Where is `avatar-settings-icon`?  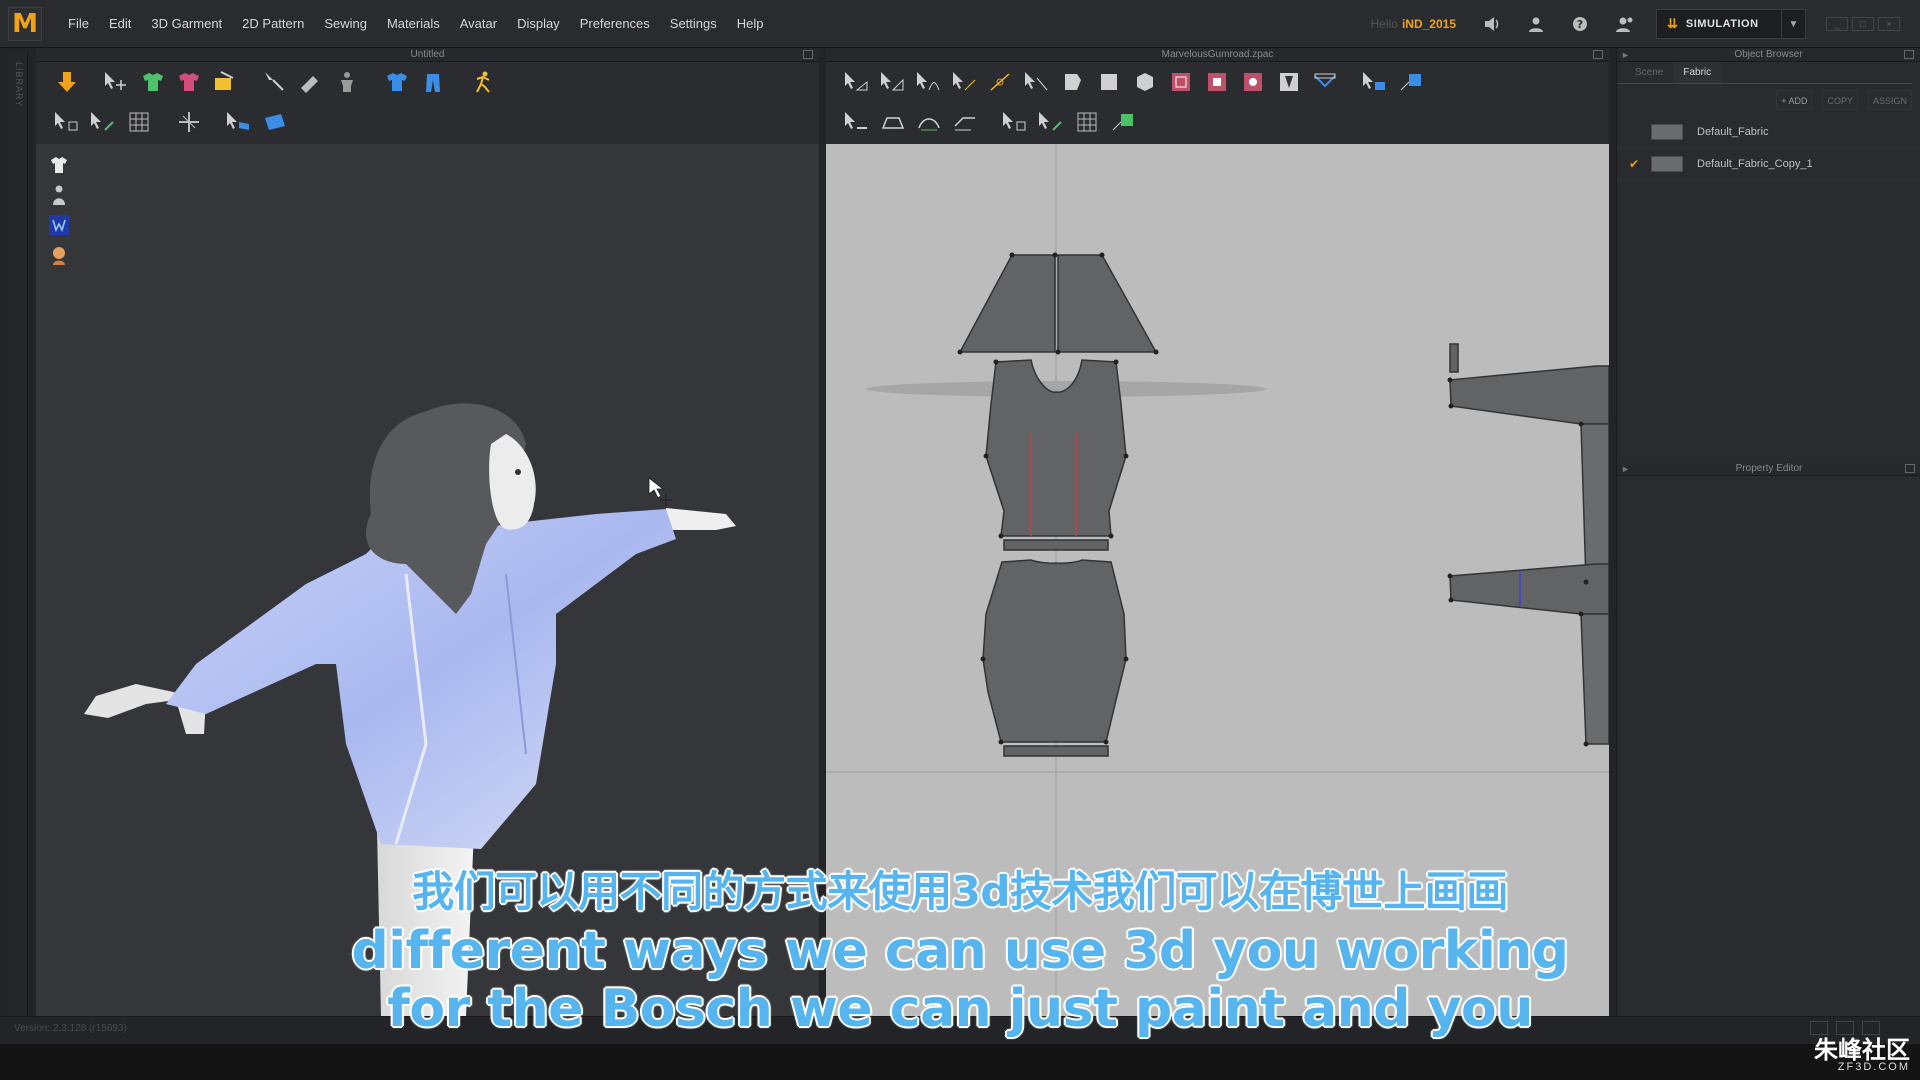
avatar-settings-icon is located at coordinates (1624, 24).